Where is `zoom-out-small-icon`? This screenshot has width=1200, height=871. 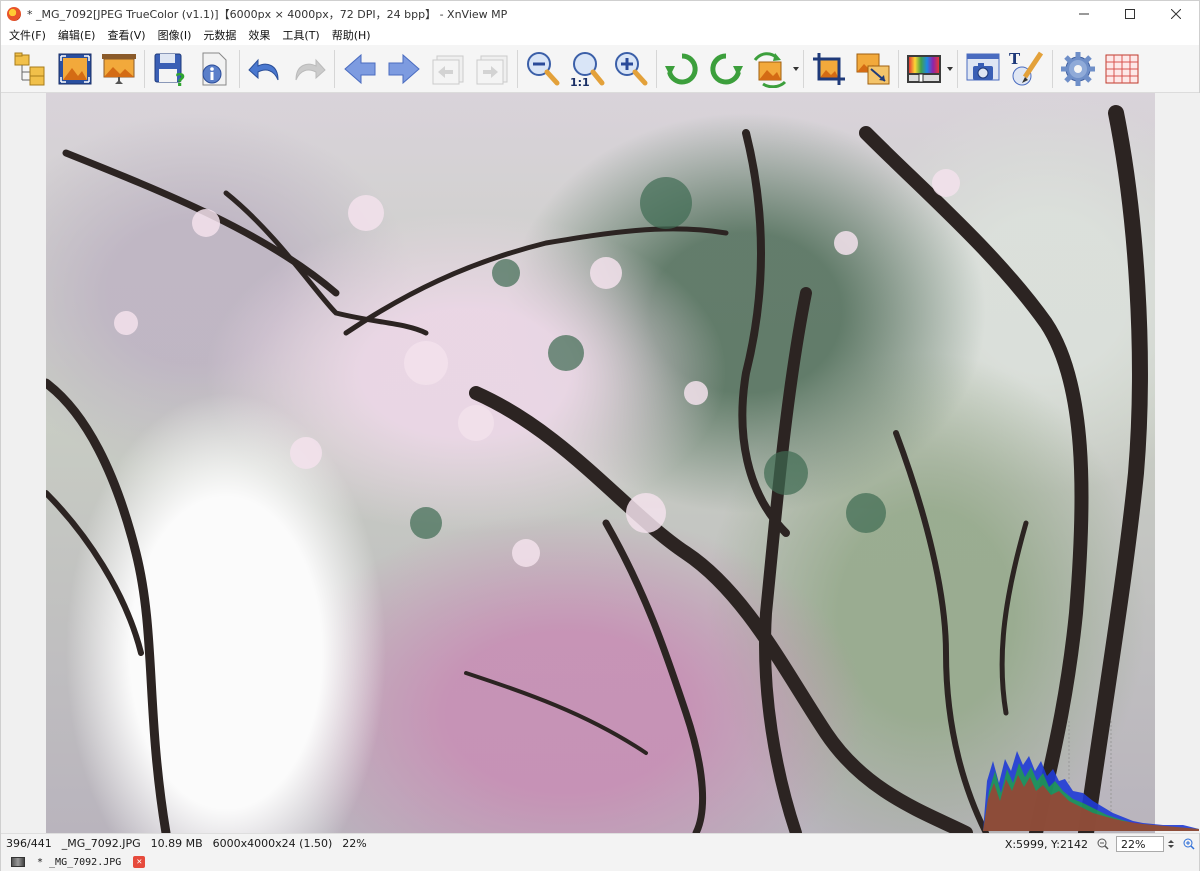
zoom-out-small-icon is located at coordinates (1103, 844).